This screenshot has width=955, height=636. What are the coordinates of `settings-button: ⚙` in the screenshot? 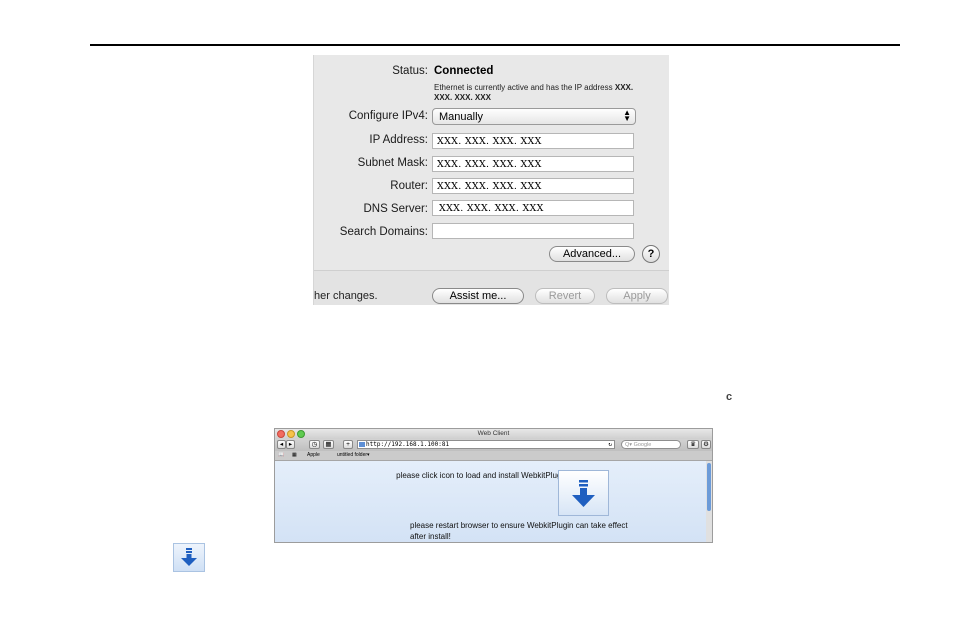 It's located at (706, 444).